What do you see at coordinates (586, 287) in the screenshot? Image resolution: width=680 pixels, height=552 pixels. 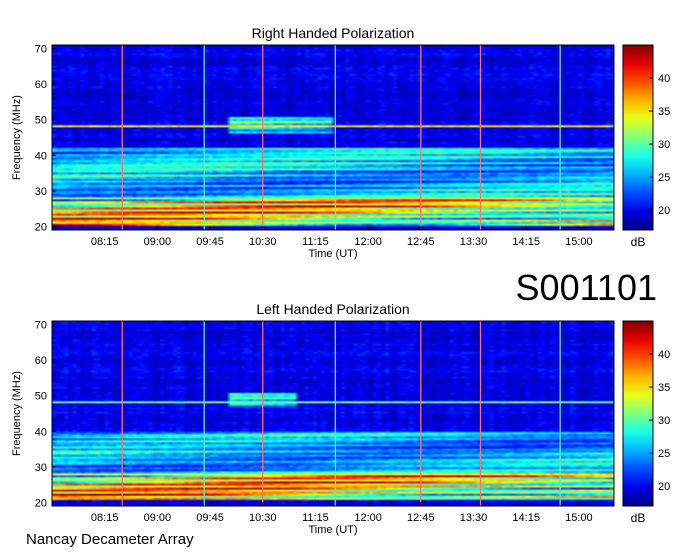 I see `dataset-id: S001101` at bounding box center [586, 287].